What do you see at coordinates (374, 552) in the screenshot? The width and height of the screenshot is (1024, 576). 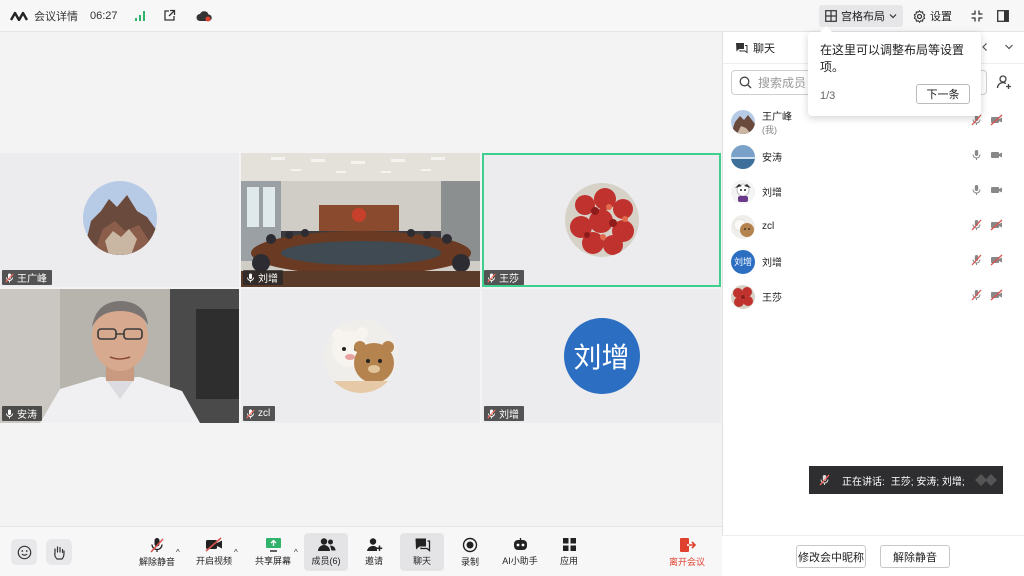 I see `invite-button: 邀请` at bounding box center [374, 552].